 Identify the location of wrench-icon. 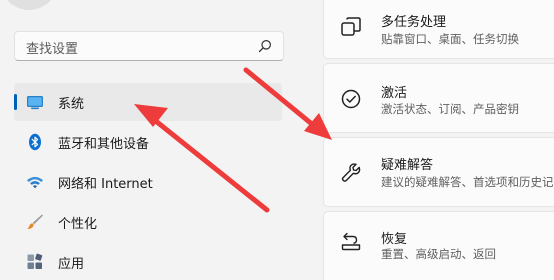
(351, 172).